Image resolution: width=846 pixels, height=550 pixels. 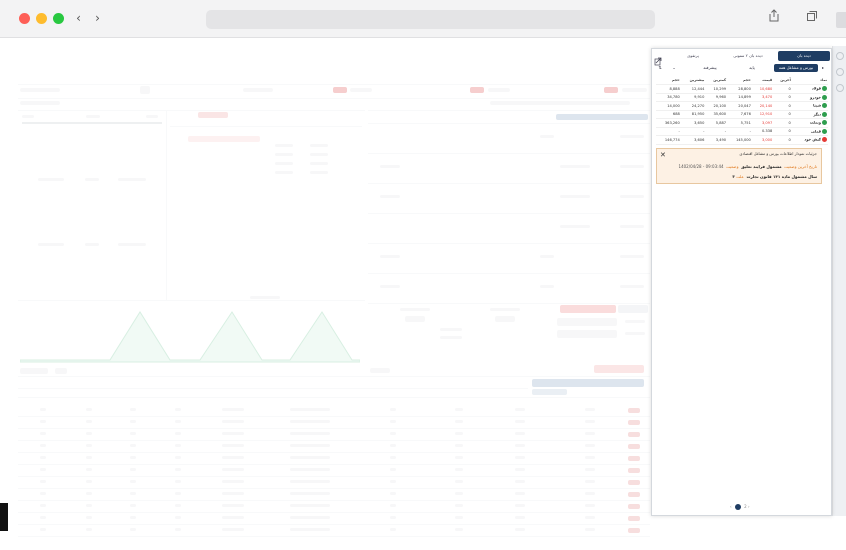 What do you see at coordinates (789, 114) in the screenshot?
I see `table-cell: 0` at bounding box center [789, 114].